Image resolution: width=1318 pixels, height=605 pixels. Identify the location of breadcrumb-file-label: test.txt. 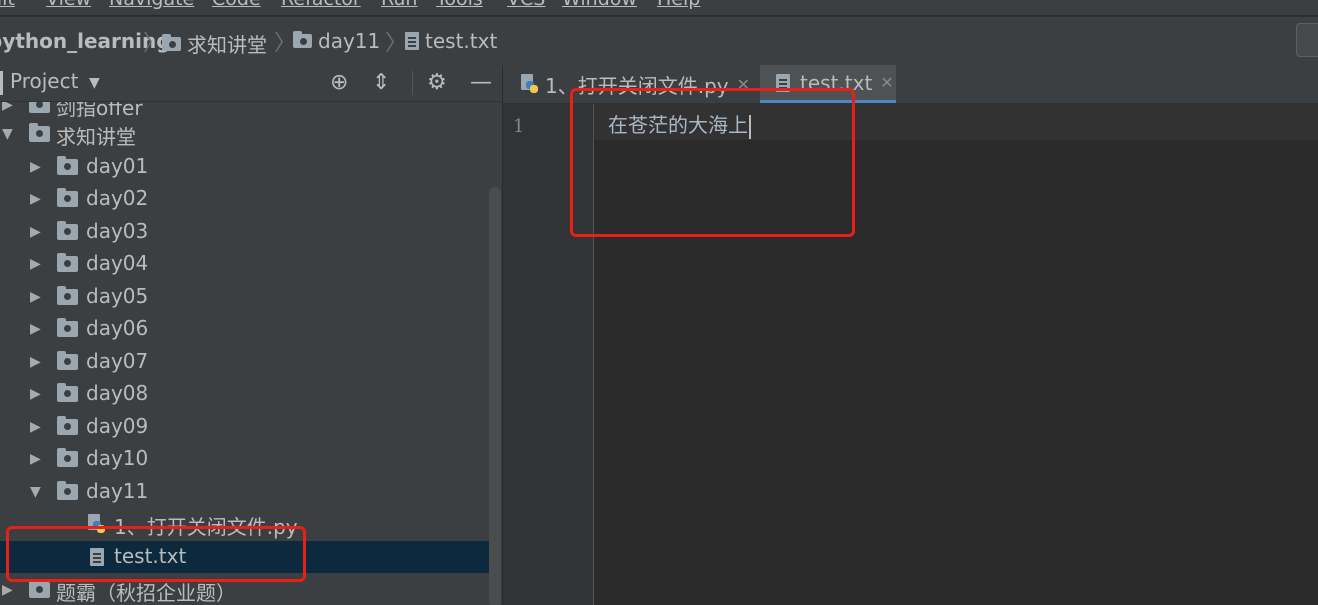
(461, 41).